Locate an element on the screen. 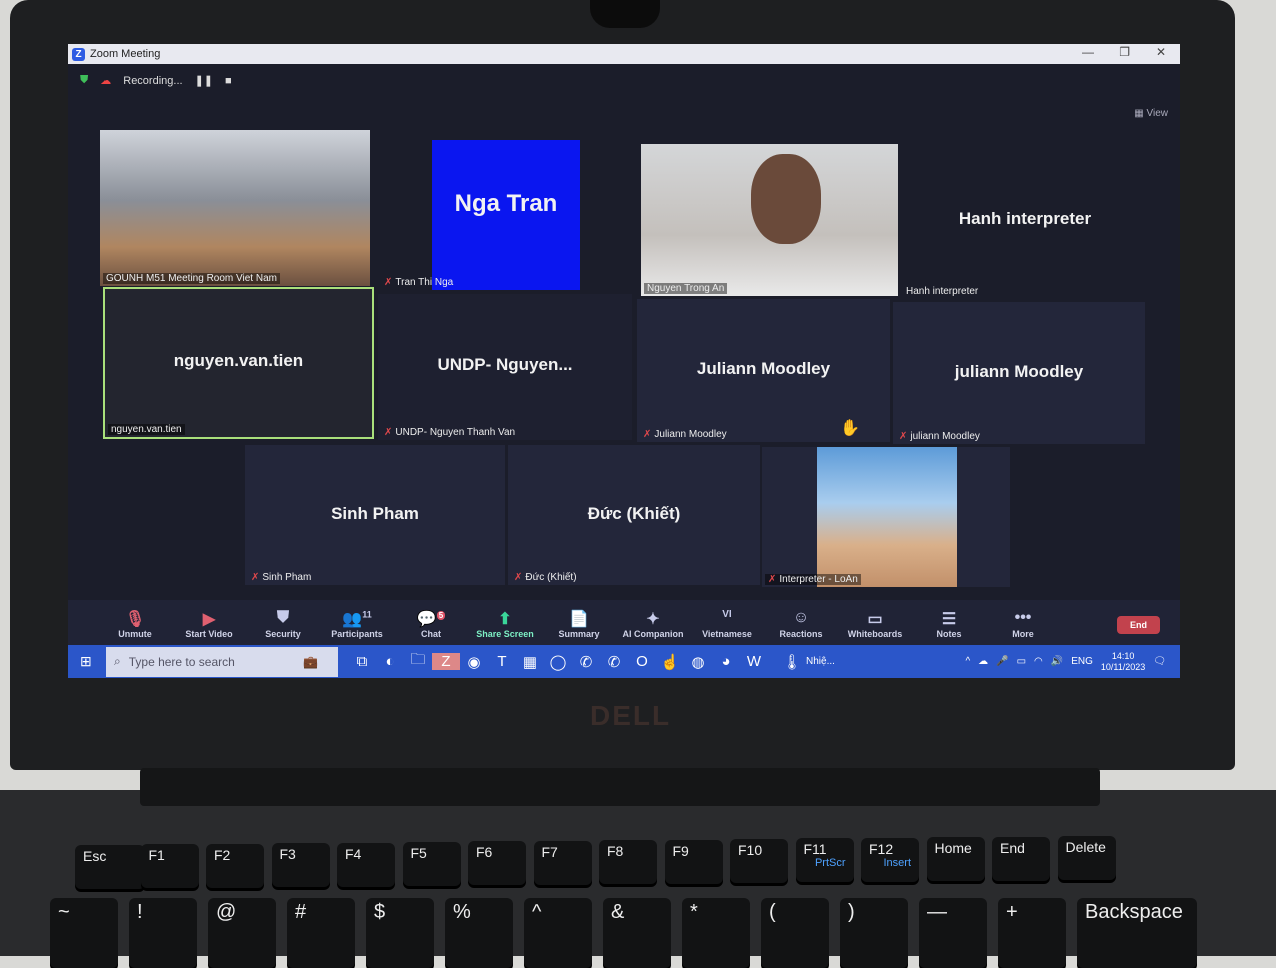 The height and width of the screenshot is (968, 1276). key-end: End is located at coordinates (1021, 858).